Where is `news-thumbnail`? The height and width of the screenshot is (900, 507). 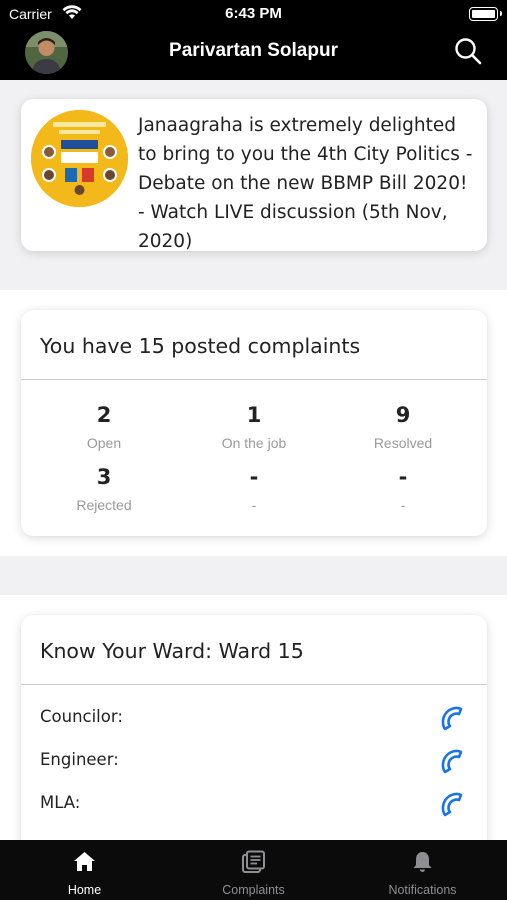
news-thumbnail is located at coordinates (79, 158).